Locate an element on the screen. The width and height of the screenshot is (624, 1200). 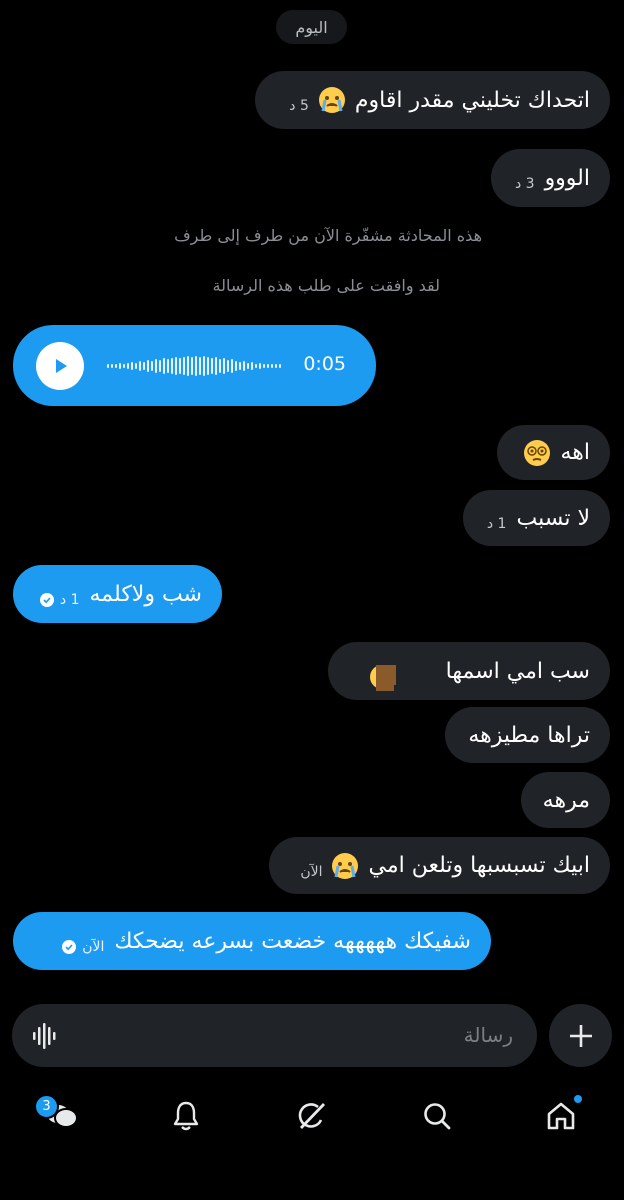
message-bubble: الووو 3 د is located at coordinates (550, 178).